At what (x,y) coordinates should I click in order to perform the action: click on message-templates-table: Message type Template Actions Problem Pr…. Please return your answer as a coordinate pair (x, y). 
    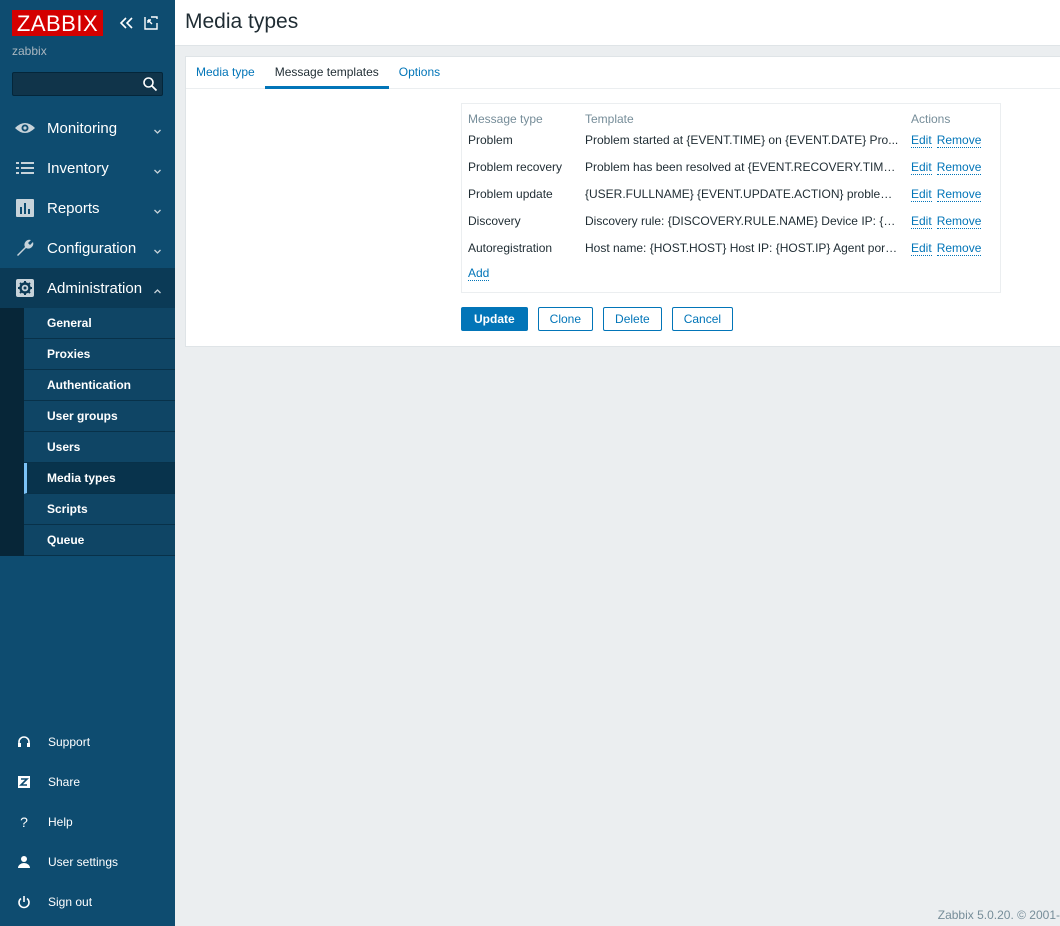
    Looking at the image, I should click on (731, 198).